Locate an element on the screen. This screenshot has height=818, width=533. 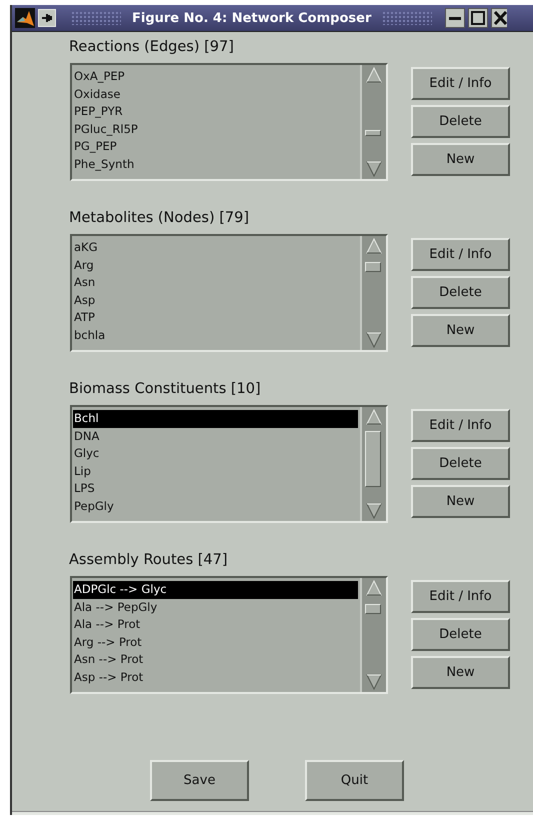
list-item: PGluc_Rl5P is located at coordinates (215, 129).